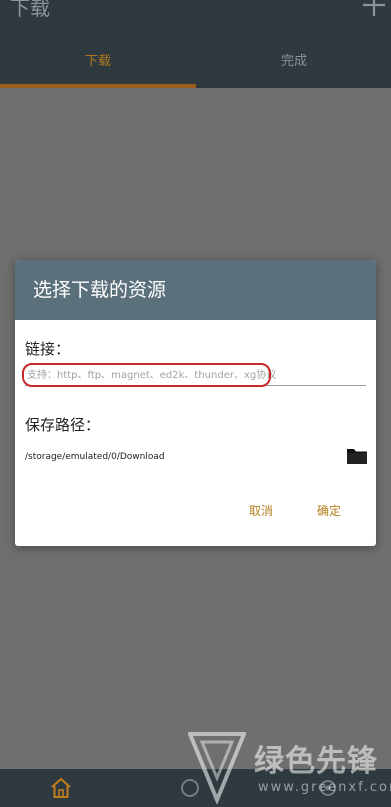 The image size is (391, 807). What do you see at coordinates (190, 788) in the screenshot?
I see `compass-icon` at bounding box center [190, 788].